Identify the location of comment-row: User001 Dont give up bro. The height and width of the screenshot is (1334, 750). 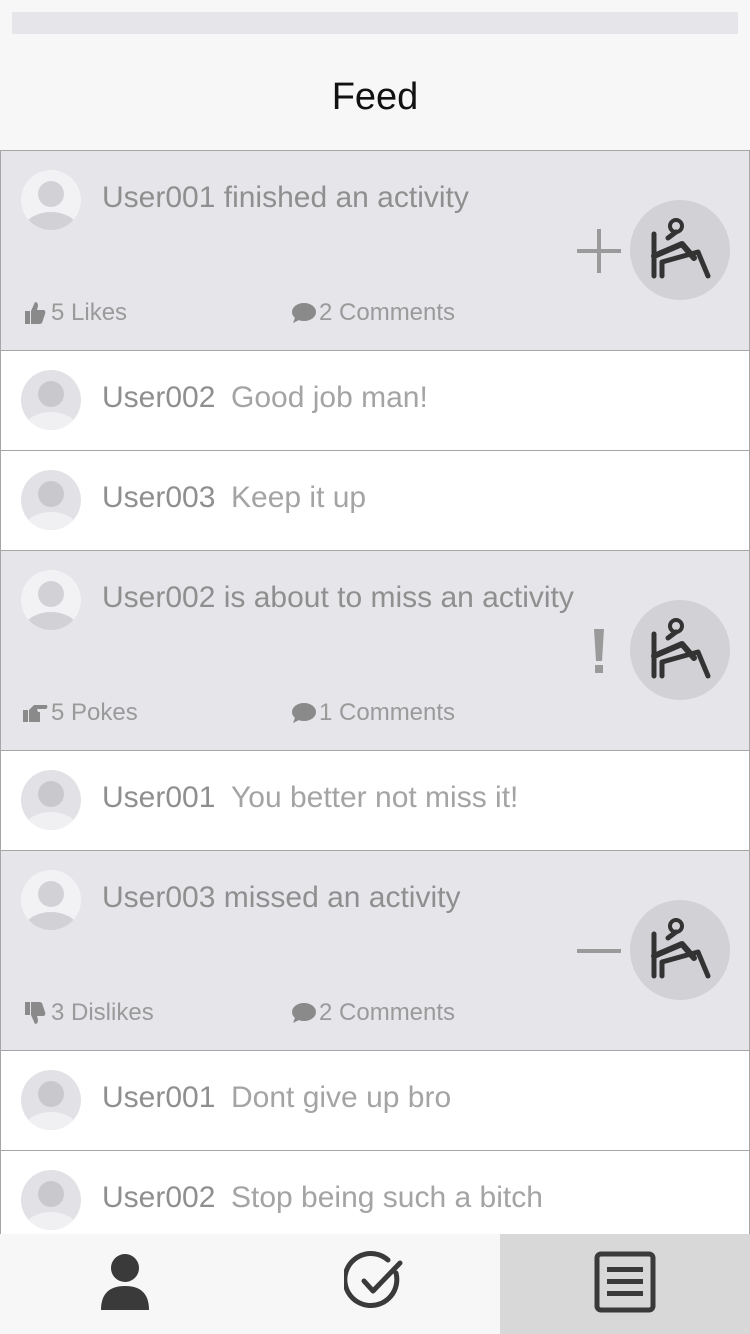
(375, 1100).